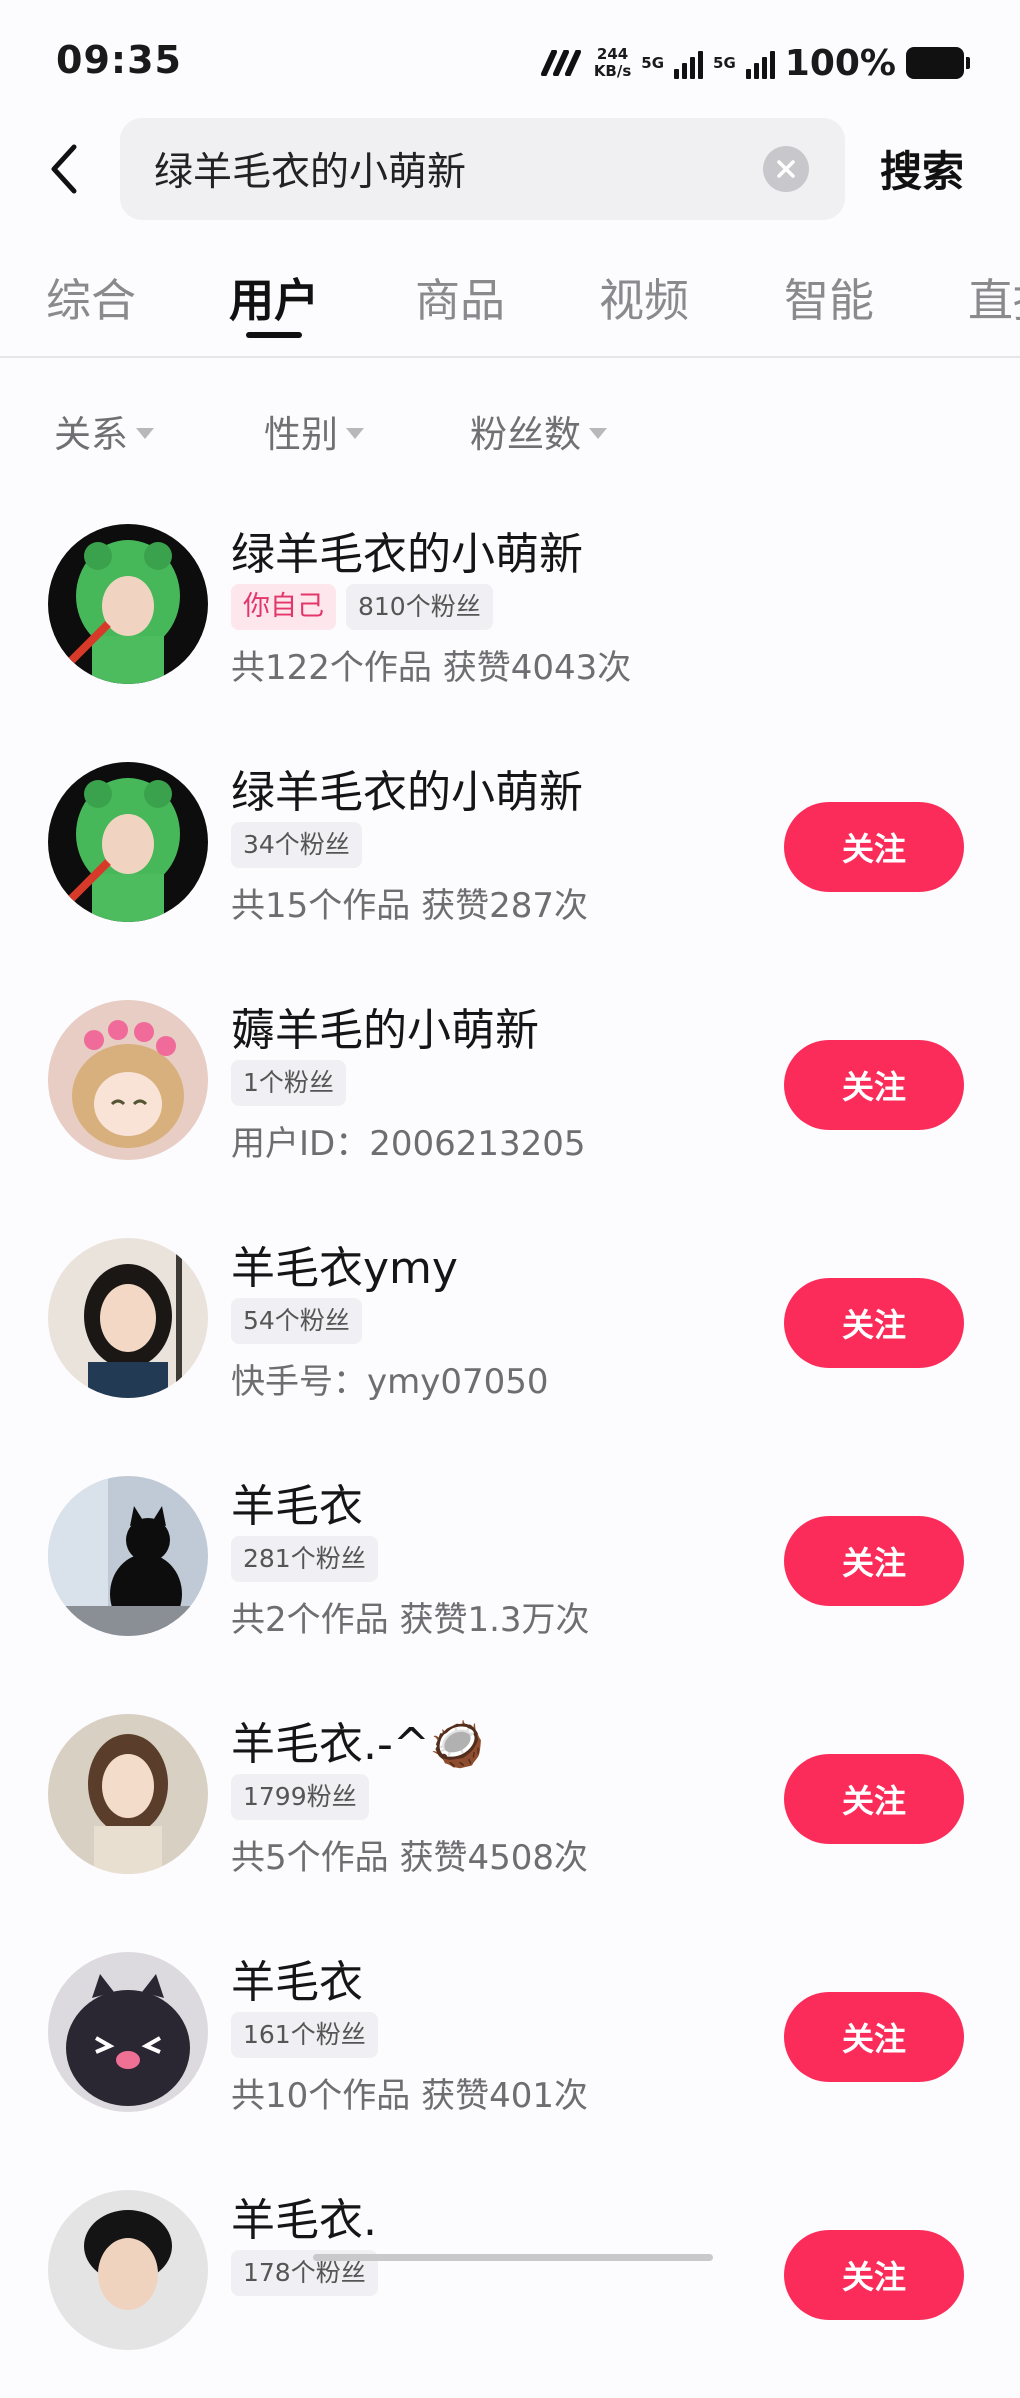 The width and height of the screenshot is (1020, 2398). What do you see at coordinates (560, 63) in the screenshot?
I see `nfc-icon` at bounding box center [560, 63].